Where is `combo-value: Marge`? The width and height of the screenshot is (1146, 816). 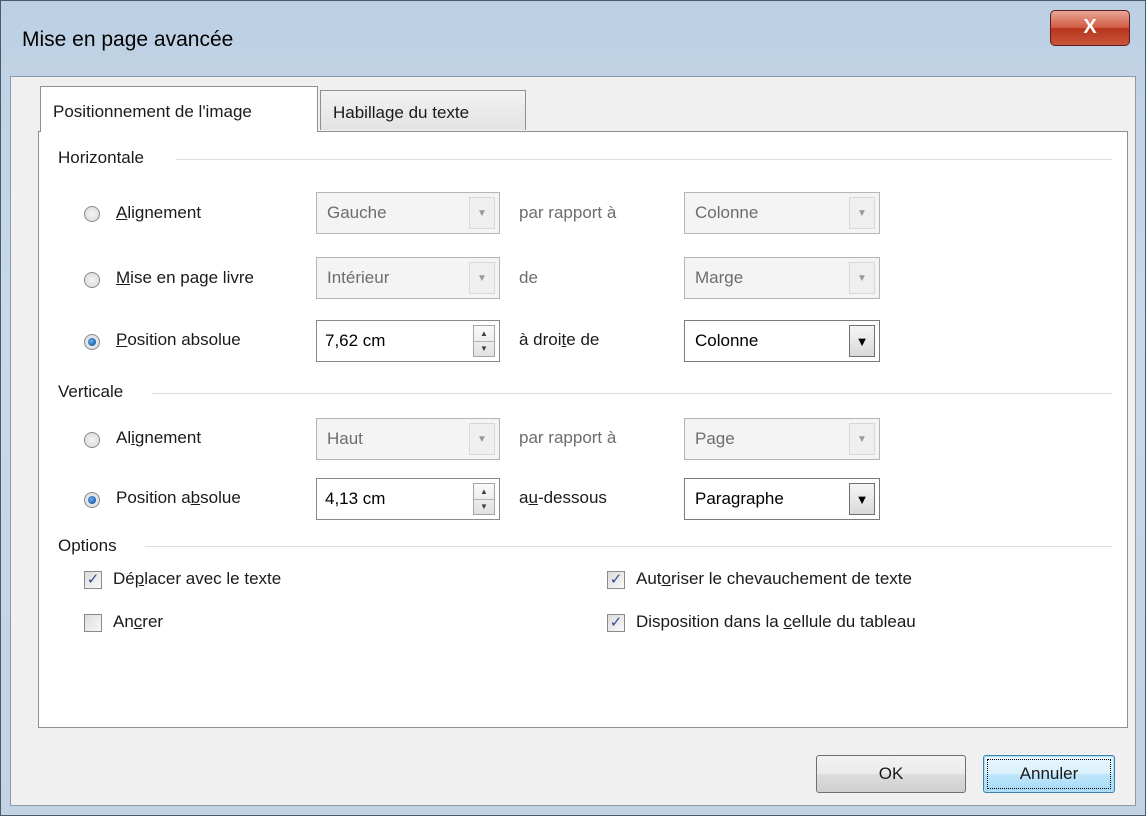
combo-value: Marge is located at coordinates (719, 277).